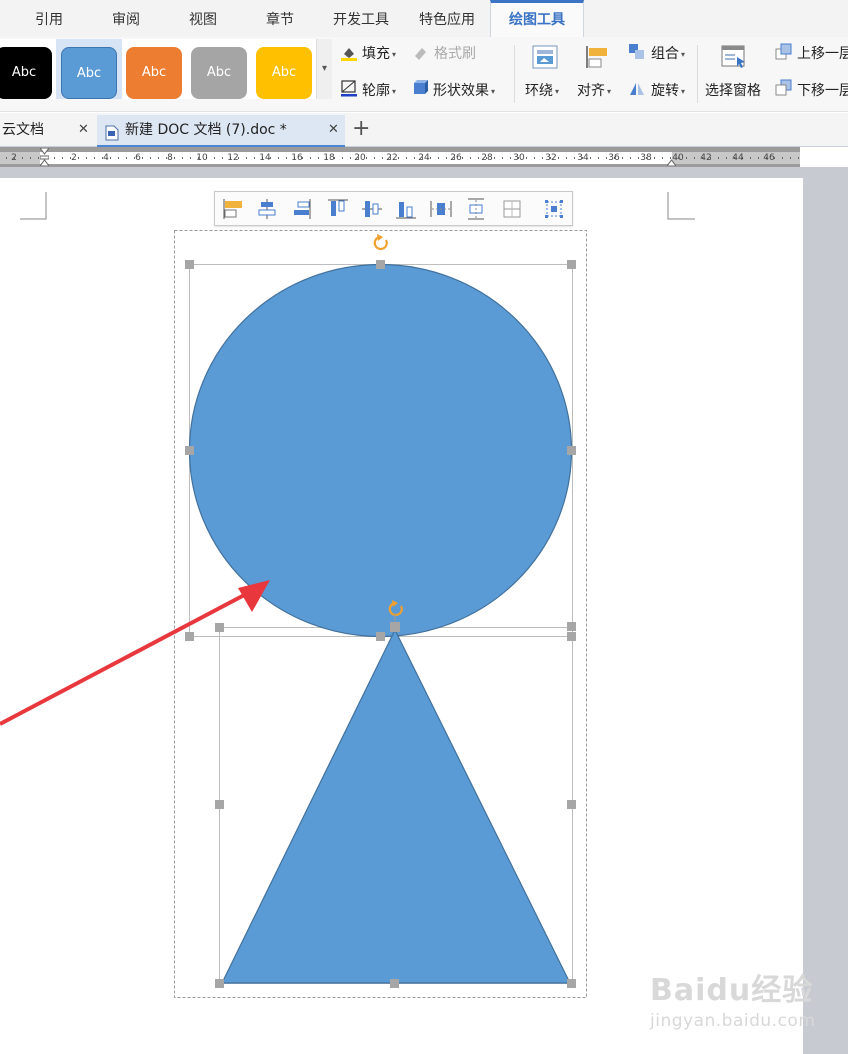 Image resolution: width=848 pixels, height=1054 pixels. What do you see at coordinates (396, 806) in the screenshot?
I see `triangle-shape` at bounding box center [396, 806].